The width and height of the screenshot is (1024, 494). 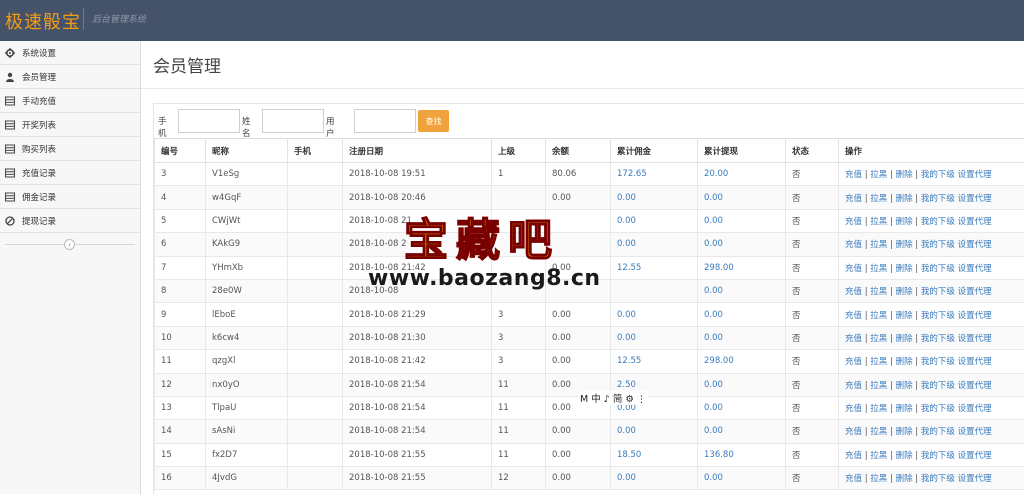 What do you see at coordinates (417, 455) in the screenshot?
I see `cell-reg-date: 2018-10-08 21:55` at bounding box center [417, 455].